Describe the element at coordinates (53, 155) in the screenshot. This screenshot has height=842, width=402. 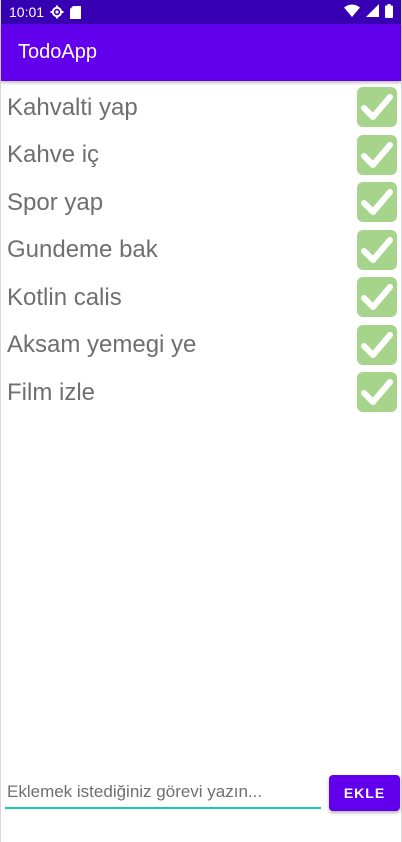
I see `todo-label: Kahve iç` at that location.